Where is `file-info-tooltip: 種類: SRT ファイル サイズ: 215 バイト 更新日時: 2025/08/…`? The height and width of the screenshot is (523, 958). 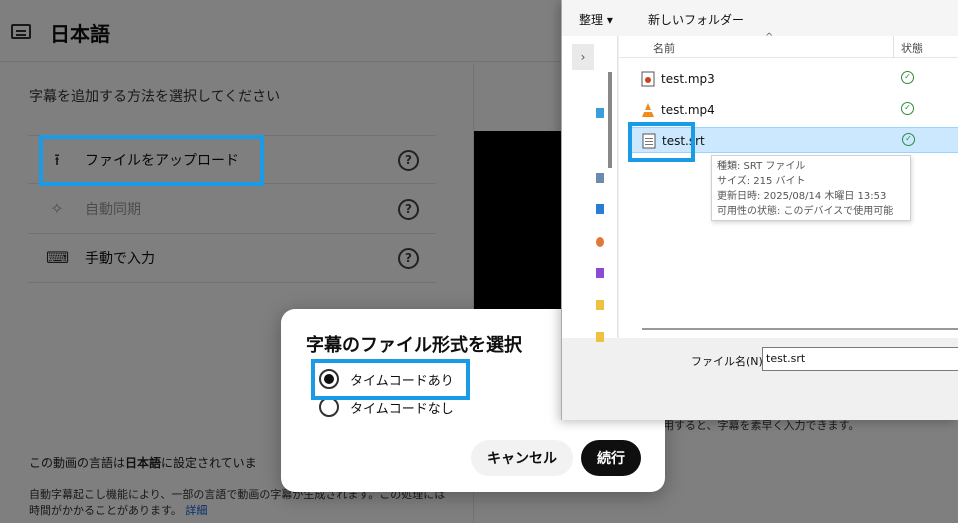 file-info-tooltip: 種類: SRT ファイル サイズ: 215 バイト 更新日時: 2025/08/… is located at coordinates (811, 188).